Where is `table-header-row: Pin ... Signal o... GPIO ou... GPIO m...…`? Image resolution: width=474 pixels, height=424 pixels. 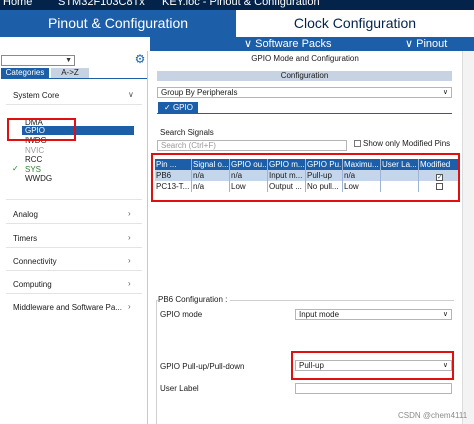
table-header-row: Pin ... Signal o... GPIO ou... GPIO m...… is located at coordinates (307, 164).